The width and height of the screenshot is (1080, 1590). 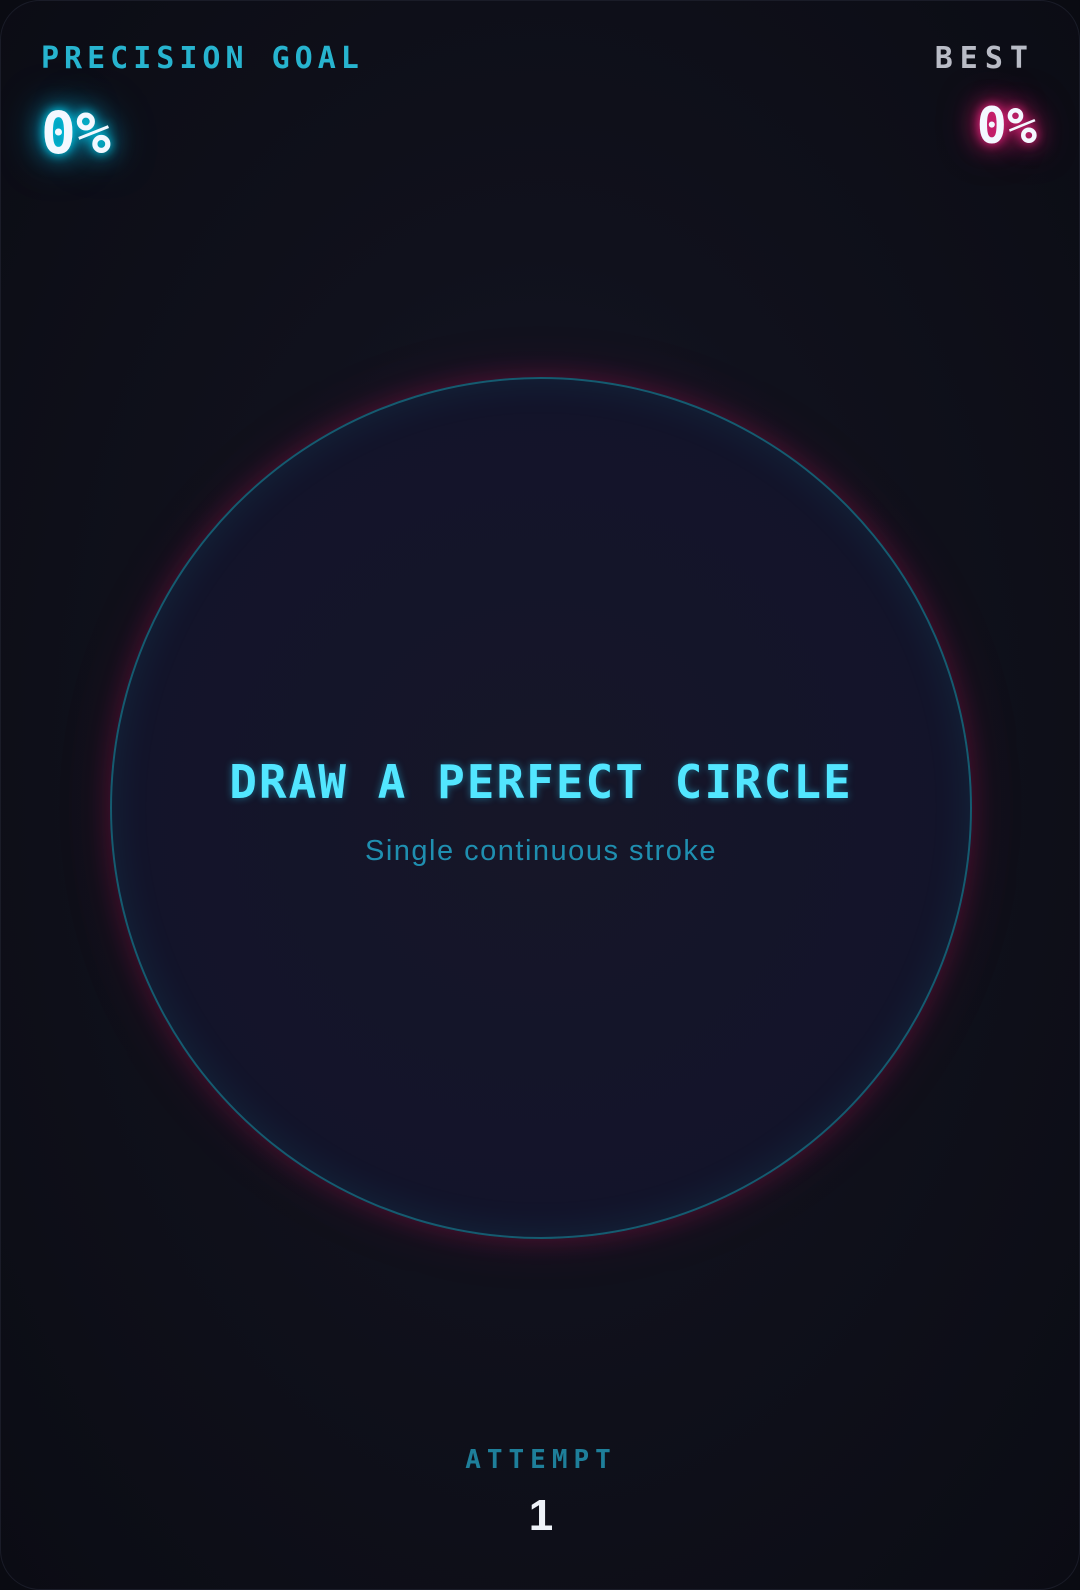 What do you see at coordinates (541, 851) in the screenshot?
I see `prompt-subtitle: Single continuous stroke` at bounding box center [541, 851].